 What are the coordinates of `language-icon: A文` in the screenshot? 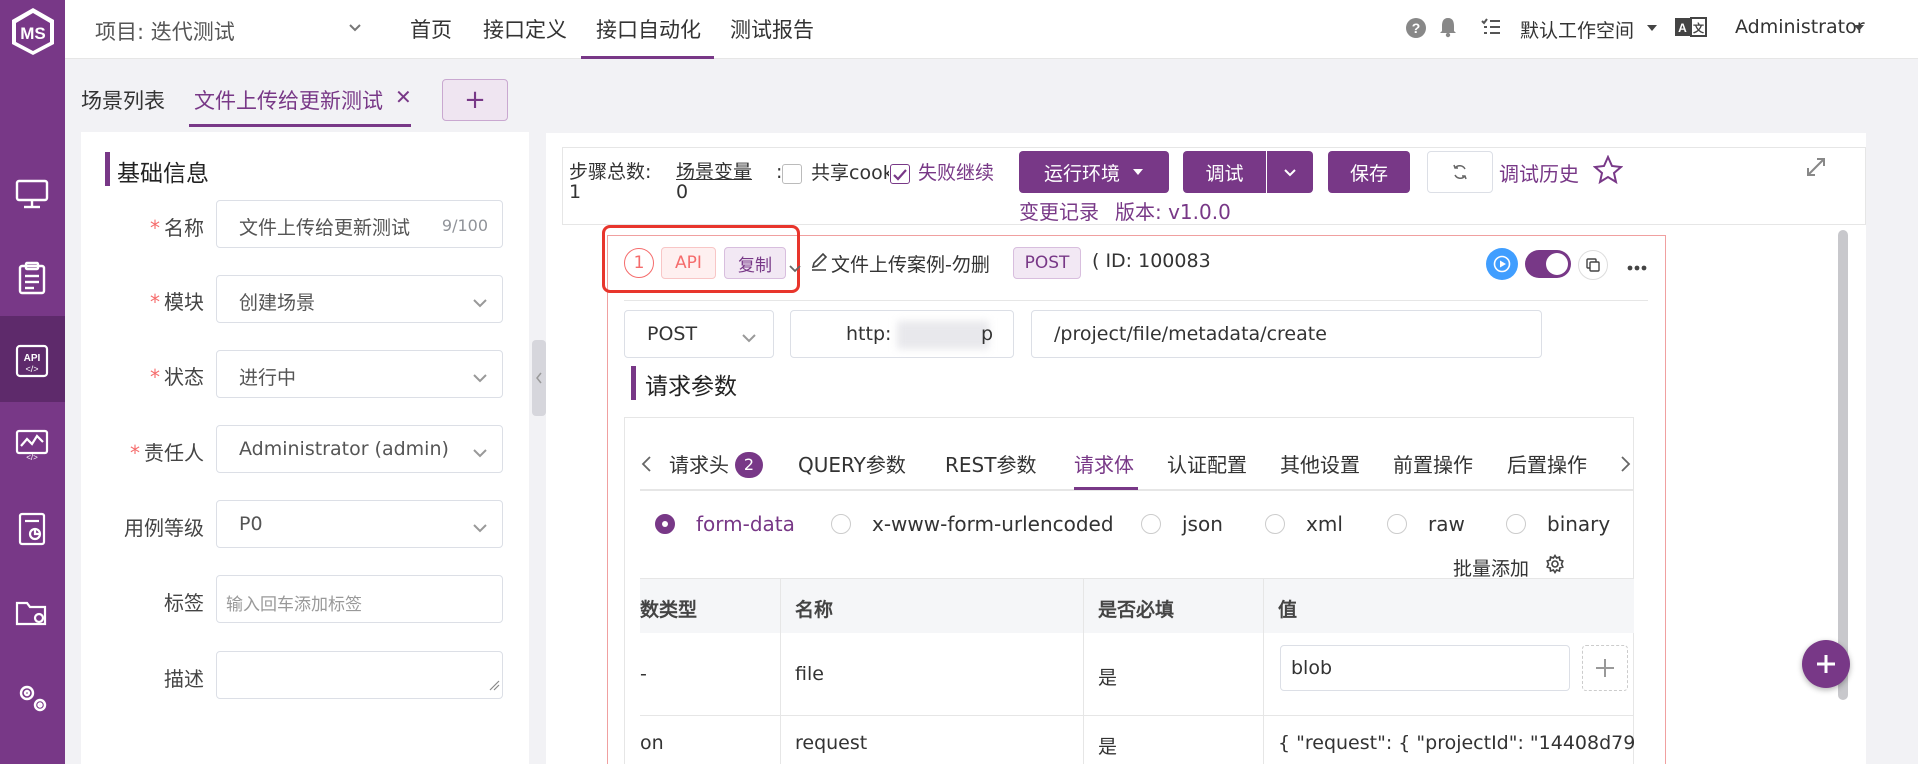 It's located at (1691, 29).